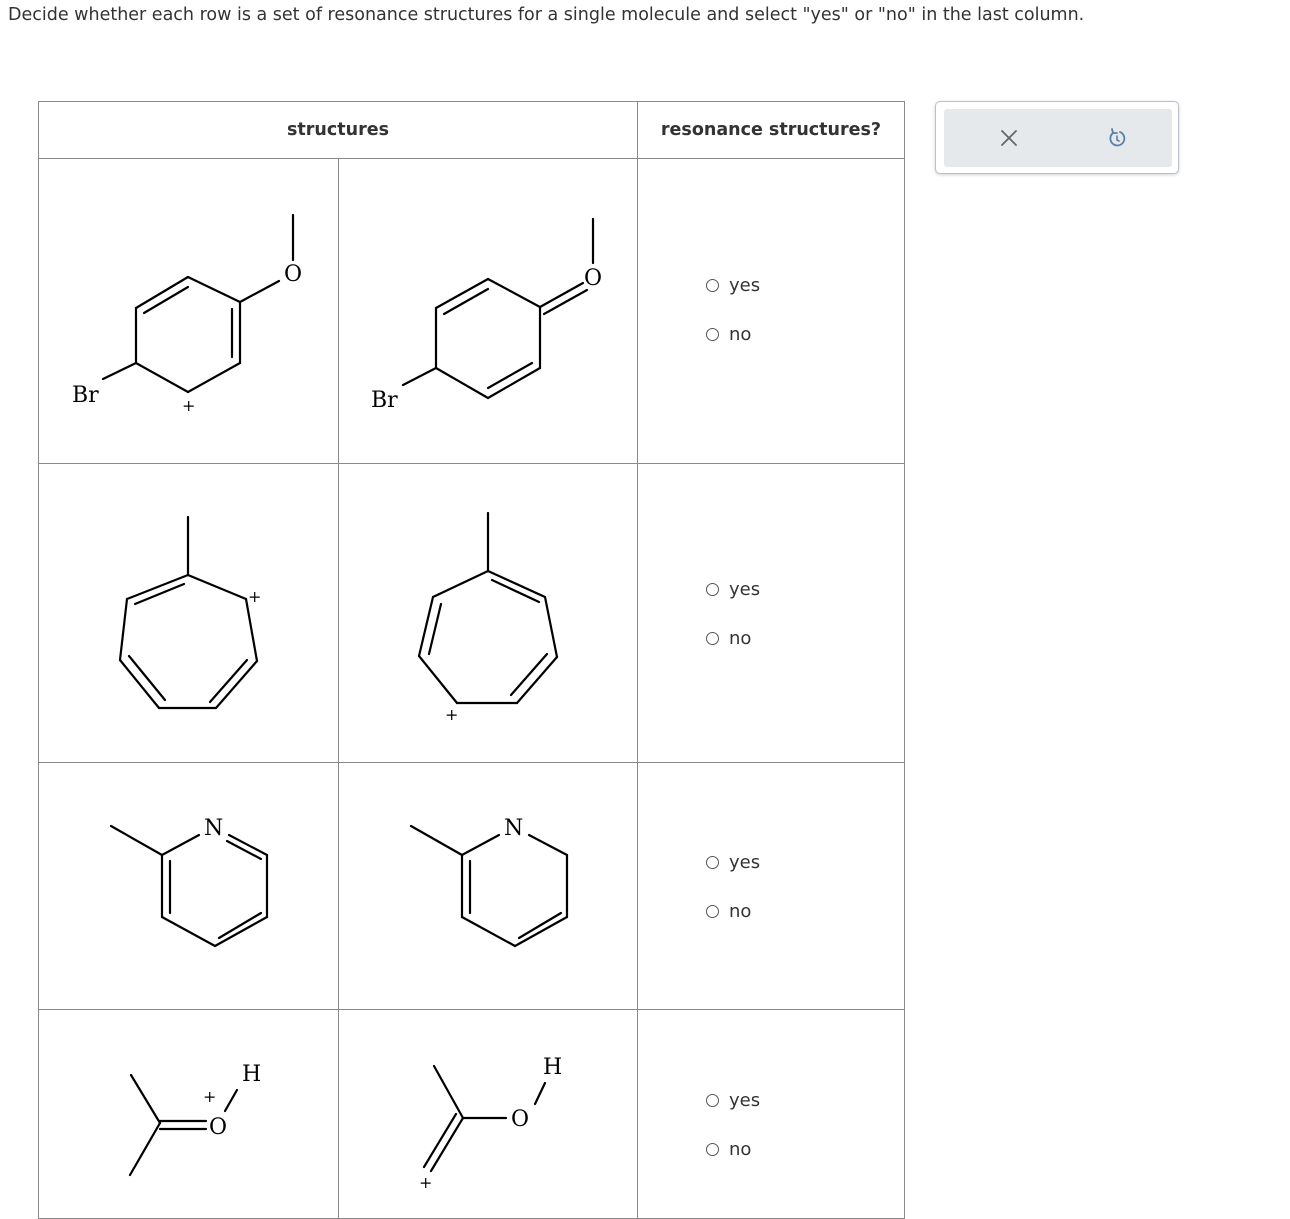  I want to click on undo-icon, so click(1117, 137).